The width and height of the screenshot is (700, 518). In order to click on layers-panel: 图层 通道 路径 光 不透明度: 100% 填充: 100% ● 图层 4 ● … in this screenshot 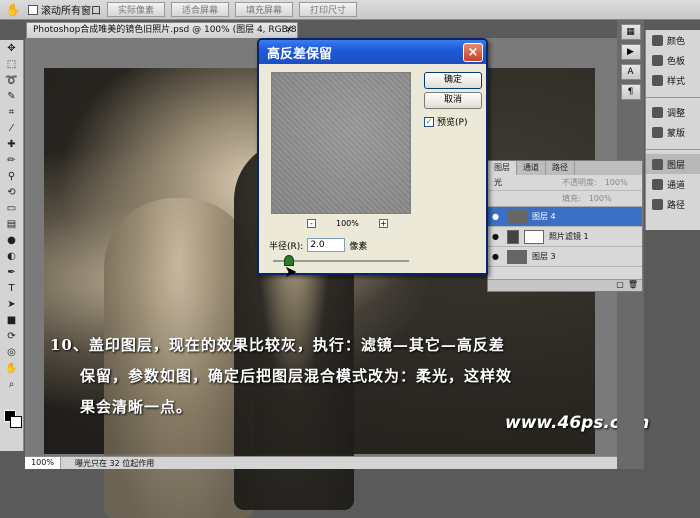, I will do `click(565, 226)`.